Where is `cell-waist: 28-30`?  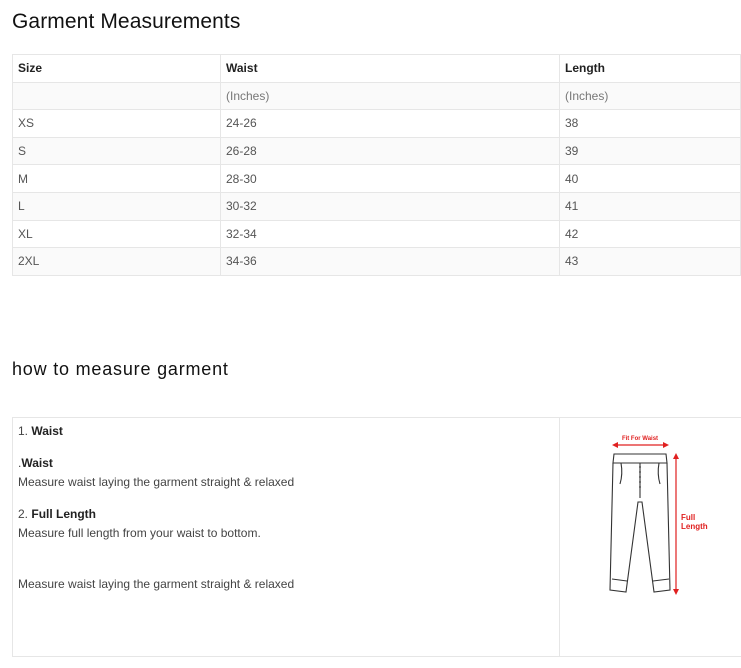 cell-waist: 28-30 is located at coordinates (390, 178).